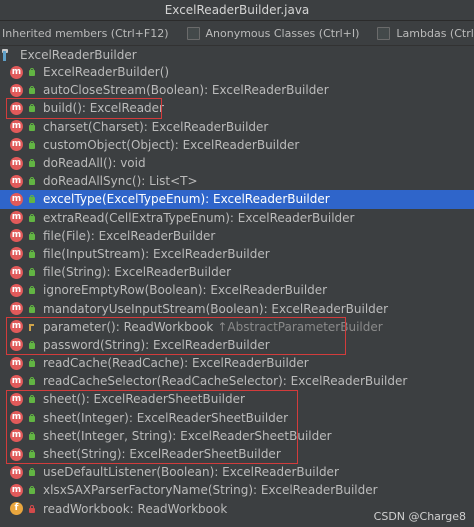 Image resolution: width=474 pixels, height=527 pixels. Describe the element at coordinates (419, 516) in the screenshot. I see `watermark: CSDN @Charge8` at that location.